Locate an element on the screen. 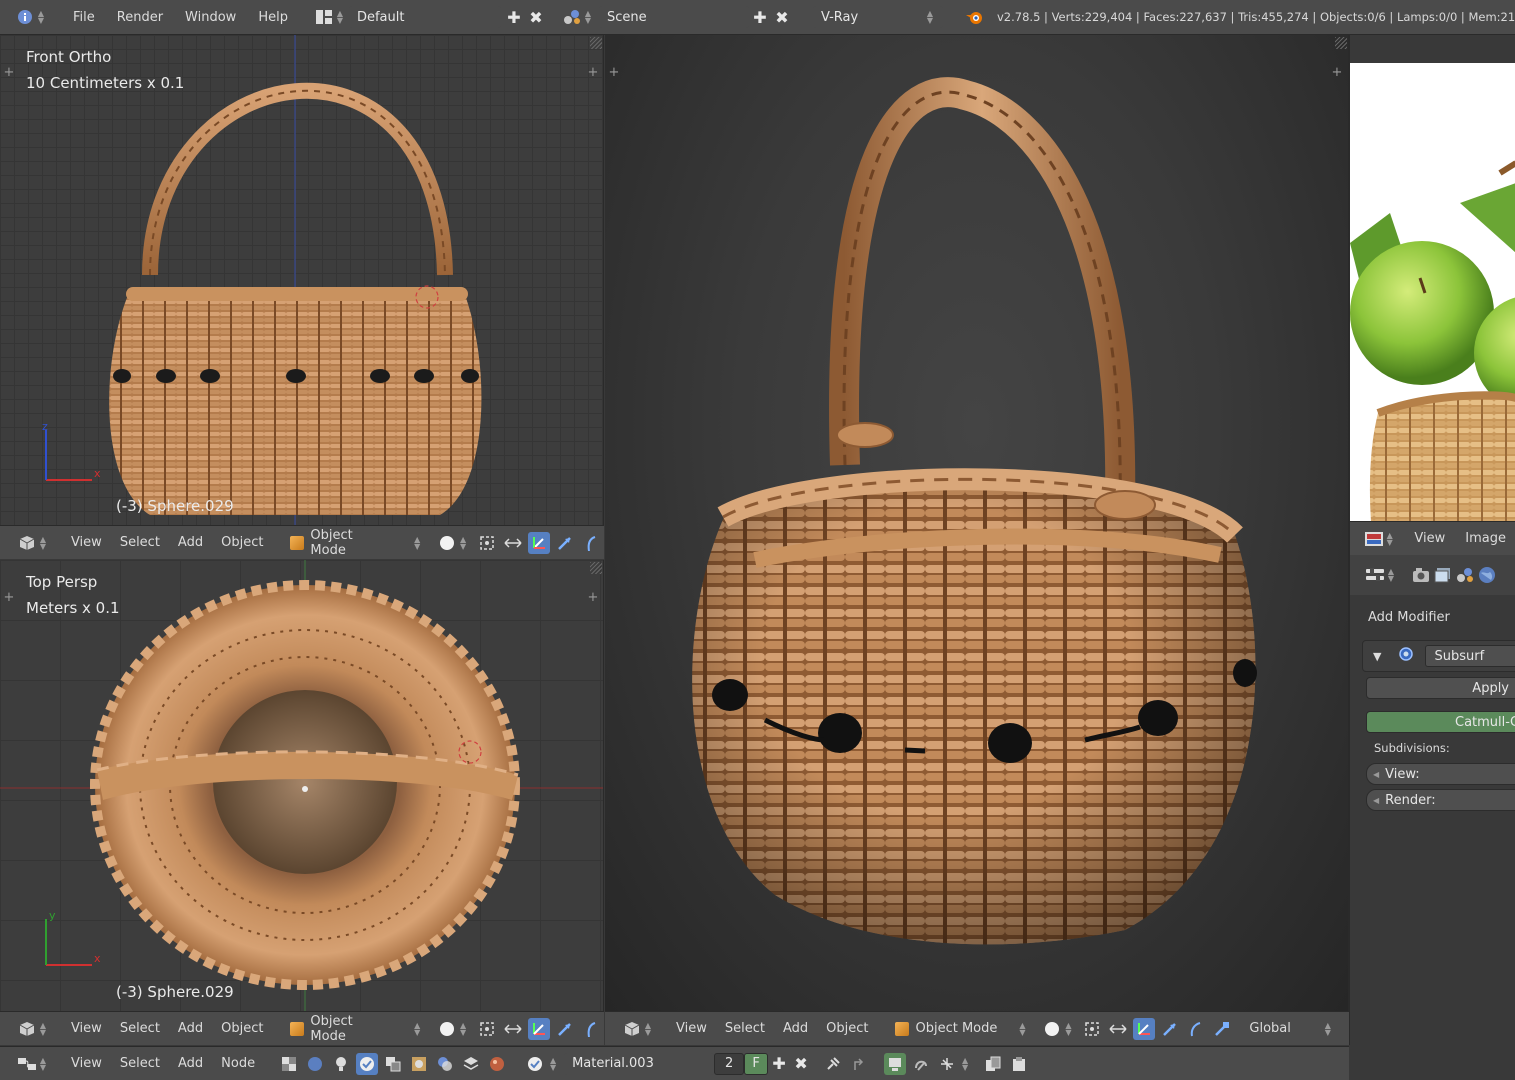  world-nodes-icon is located at coordinates (315, 1064).